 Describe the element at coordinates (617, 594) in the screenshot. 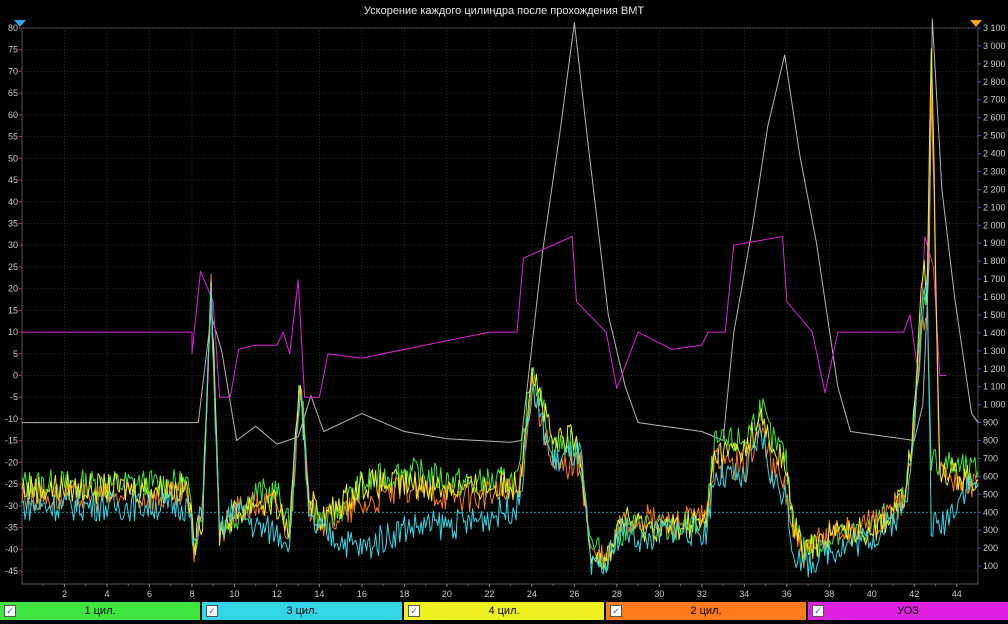

I see `x-tick-label: 28` at that location.